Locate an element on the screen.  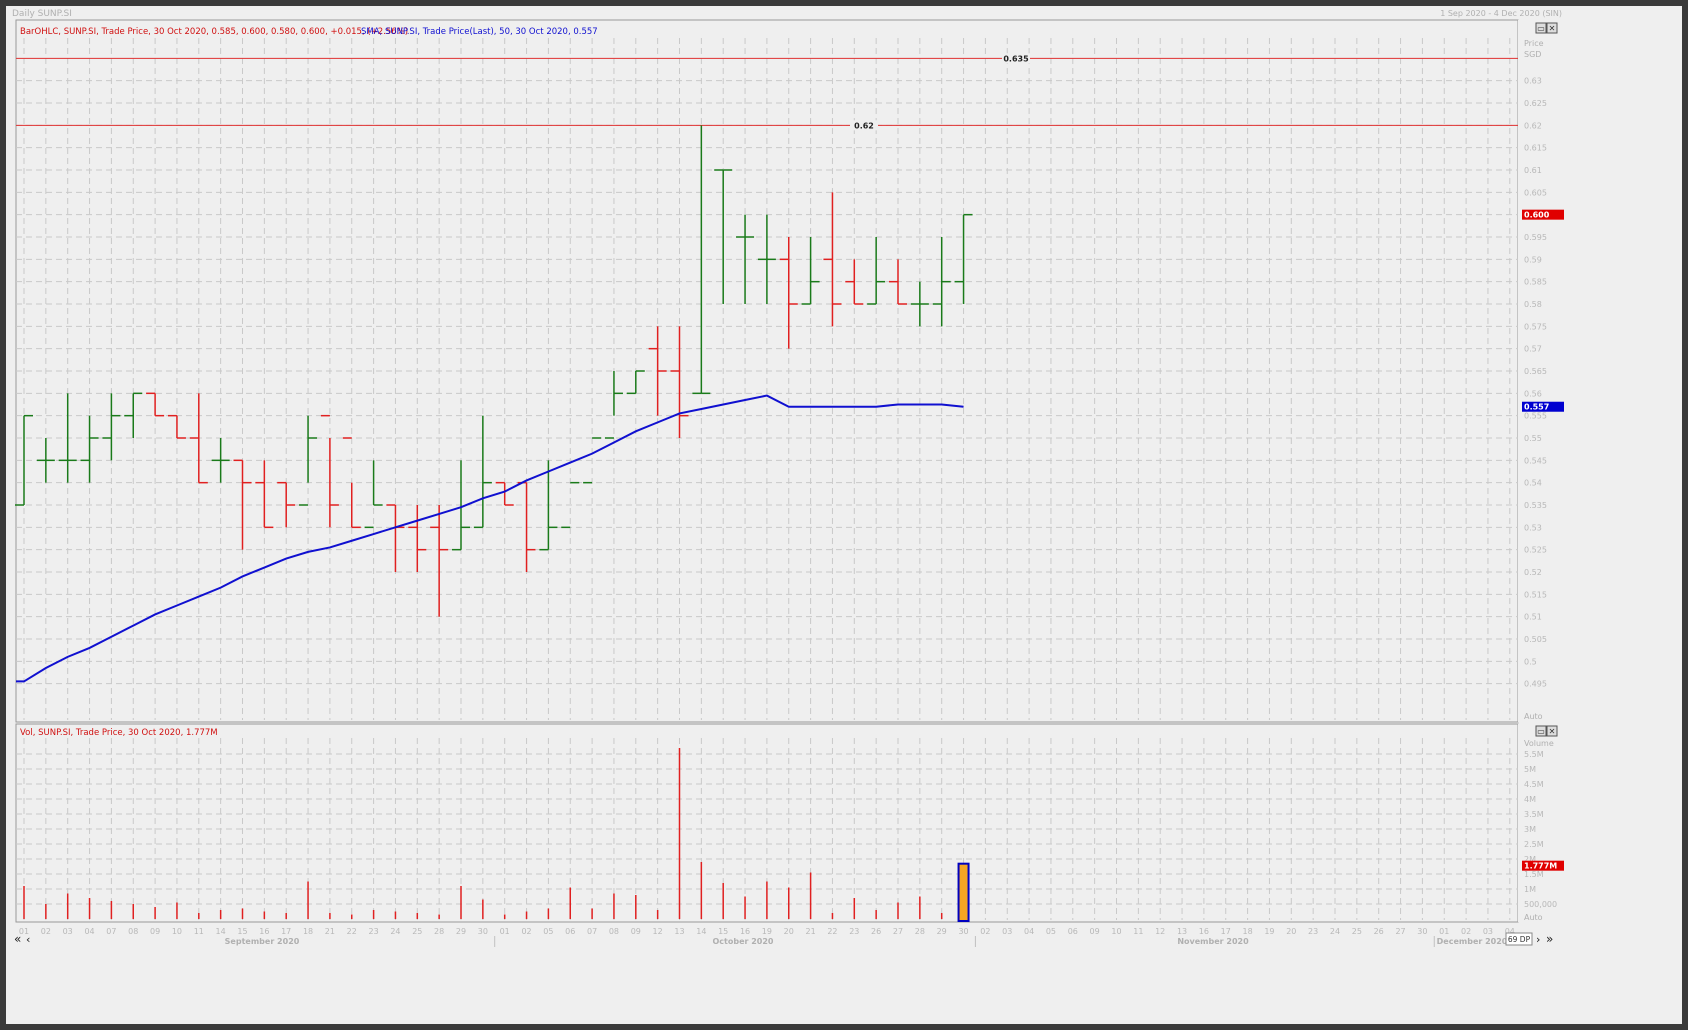
price-tick-label: 0.585 is located at coordinates (1535, 282).